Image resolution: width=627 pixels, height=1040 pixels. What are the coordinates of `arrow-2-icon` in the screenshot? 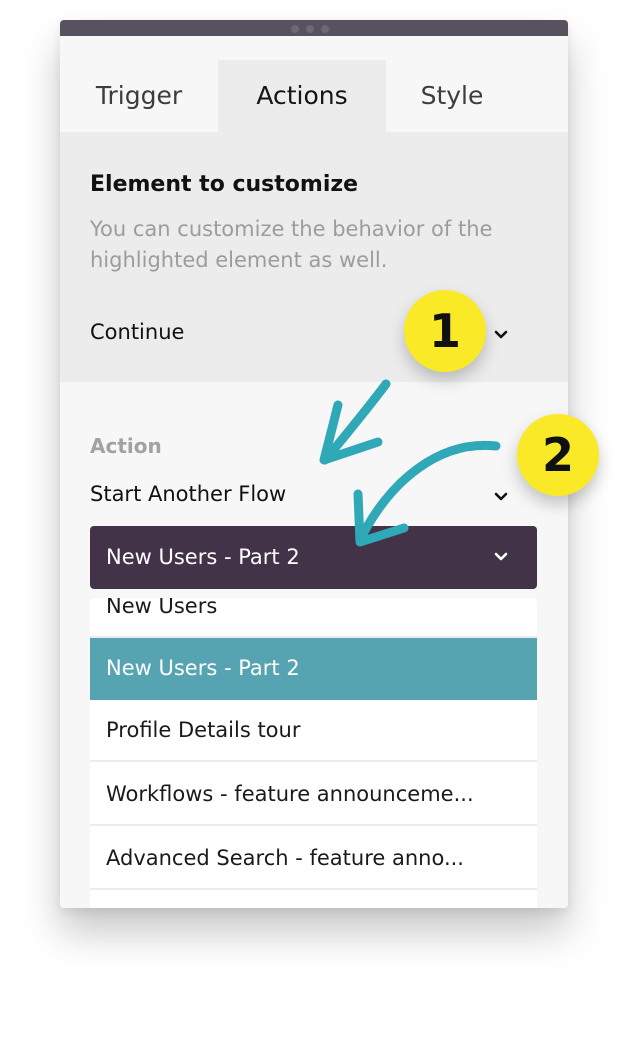 It's located at (428, 492).